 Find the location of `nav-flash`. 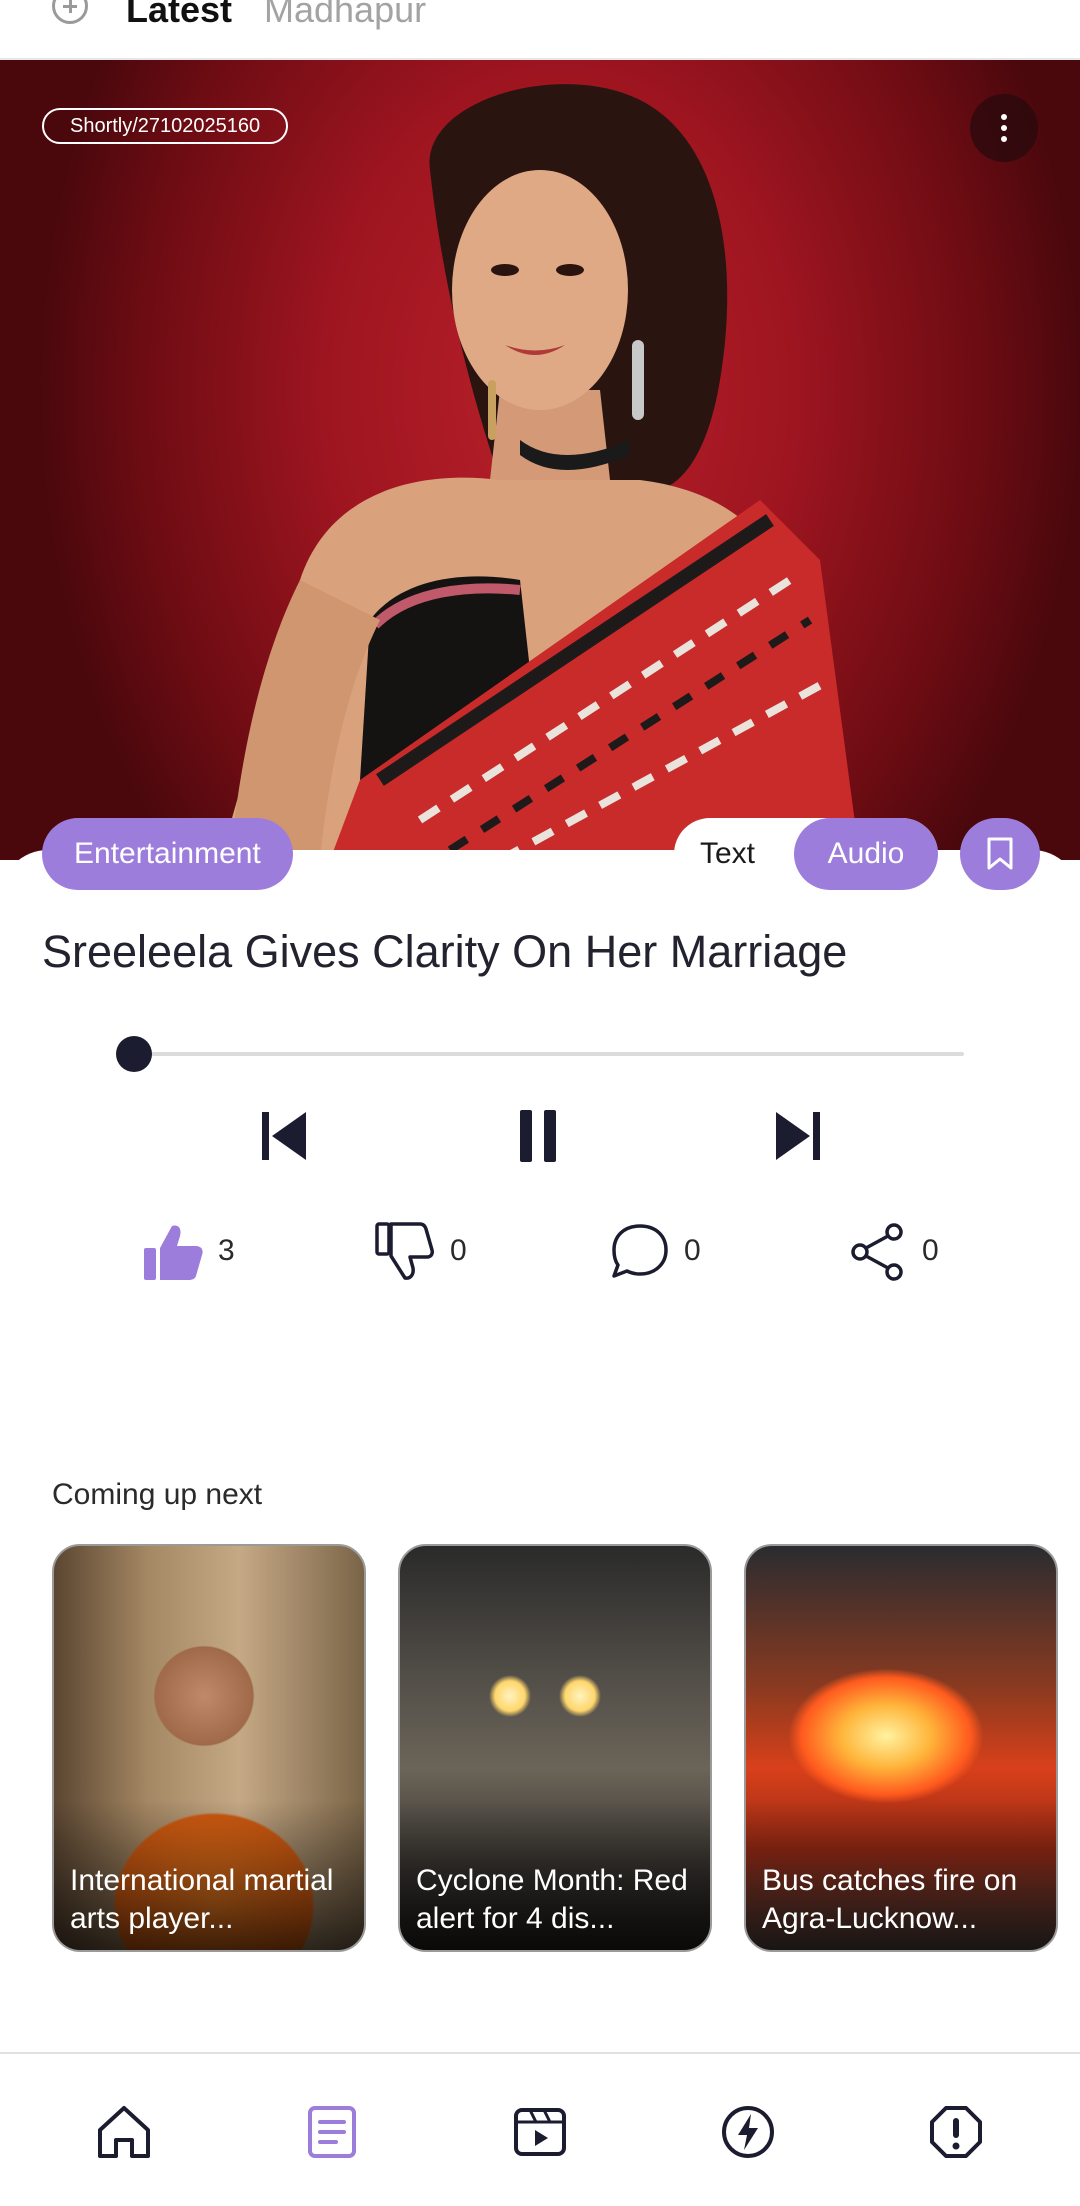

nav-flash is located at coordinates (748, 2132).